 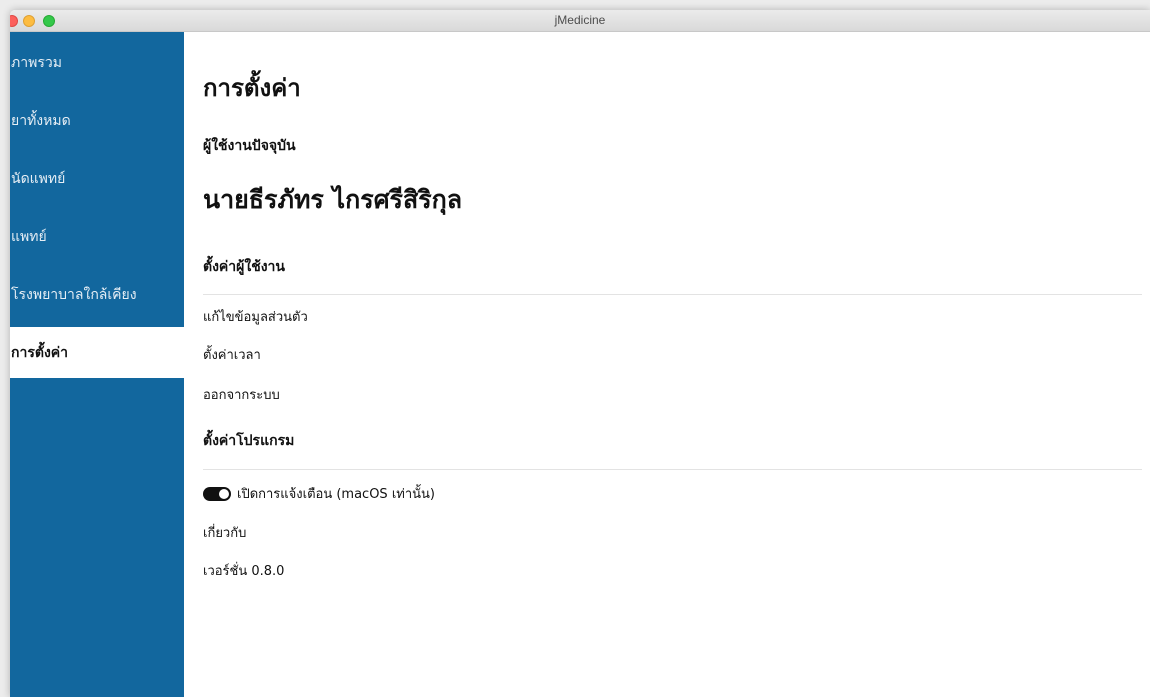 I want to click on version-text: เวอร์ชั่น 0.8.0, so click(x=244, y=571).